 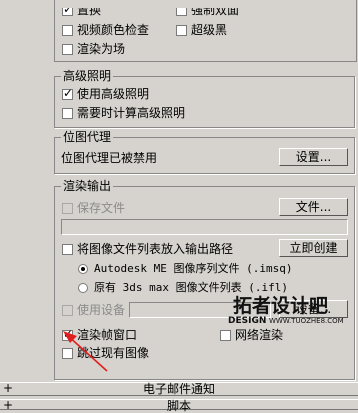 I want to click on autodesk-me-radio, so click(x=83, y=269).